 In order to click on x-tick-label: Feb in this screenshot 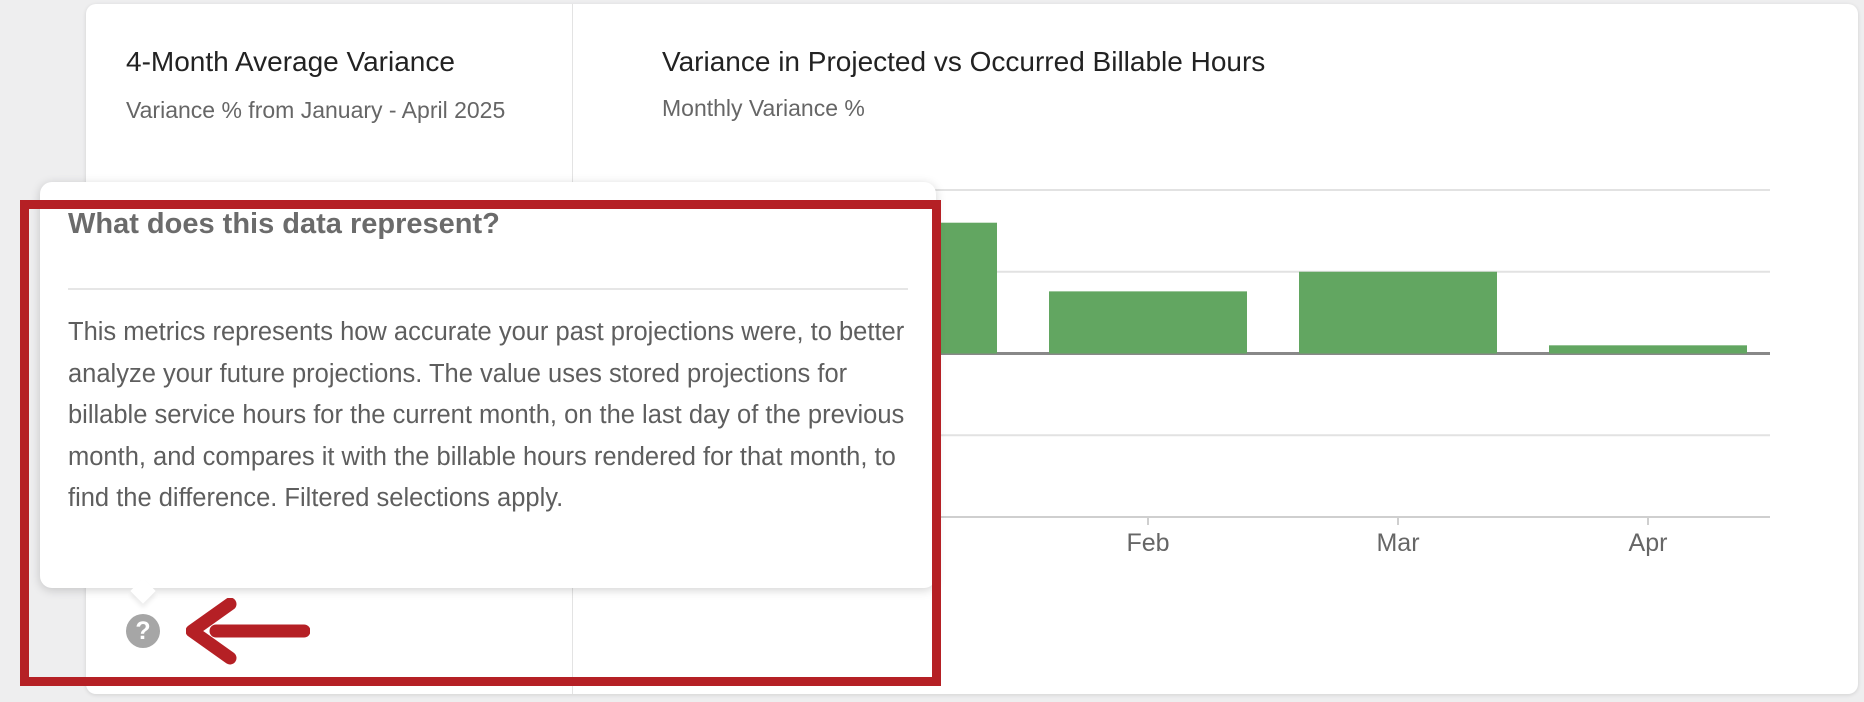, I will do `click(1147, 543)`.